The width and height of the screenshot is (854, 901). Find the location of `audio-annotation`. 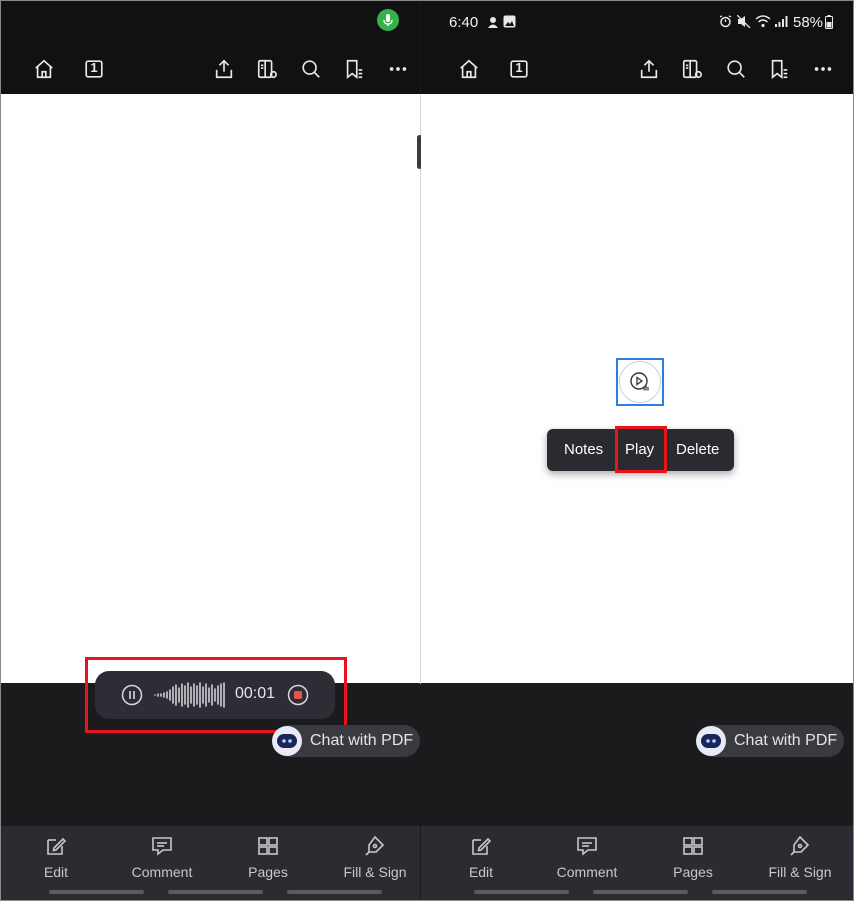

audio-annotation is located at coordinates (640, 382).